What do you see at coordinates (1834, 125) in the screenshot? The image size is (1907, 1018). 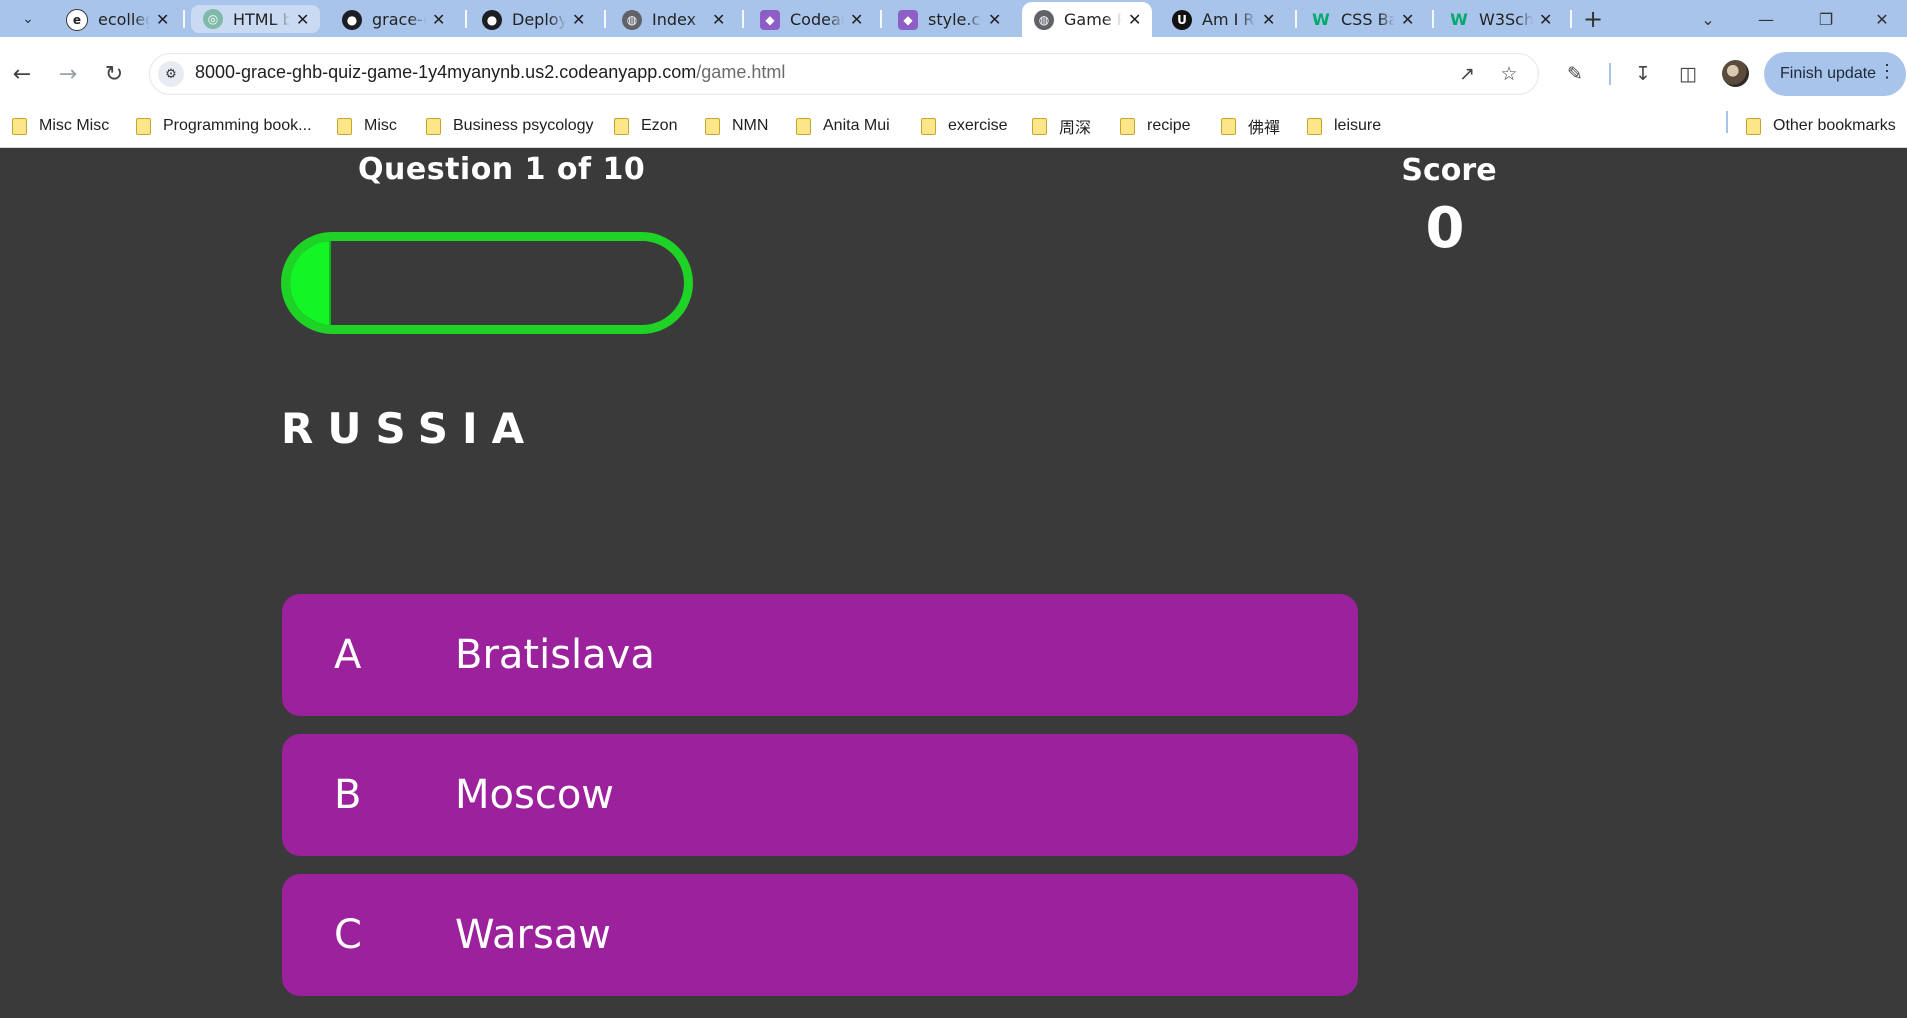 I see `other-bookmarks-label: Other bookmarks` at bounding box center [1834, 125].